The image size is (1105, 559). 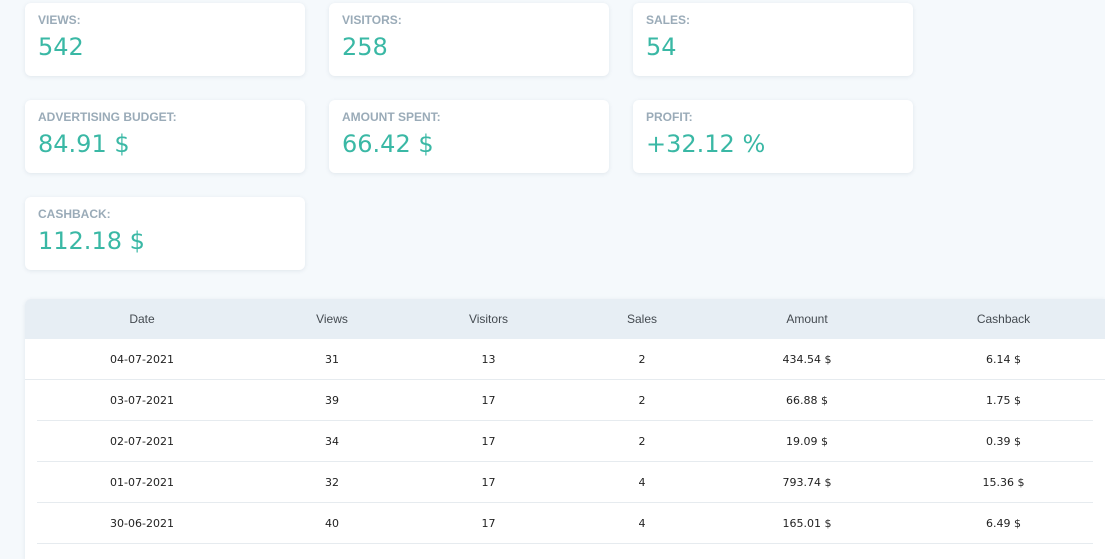 What do you see at coordinates (807, 359) in the screenshot?
I see `amount-cell: 434.54 $` at bounding box center [807, 359].